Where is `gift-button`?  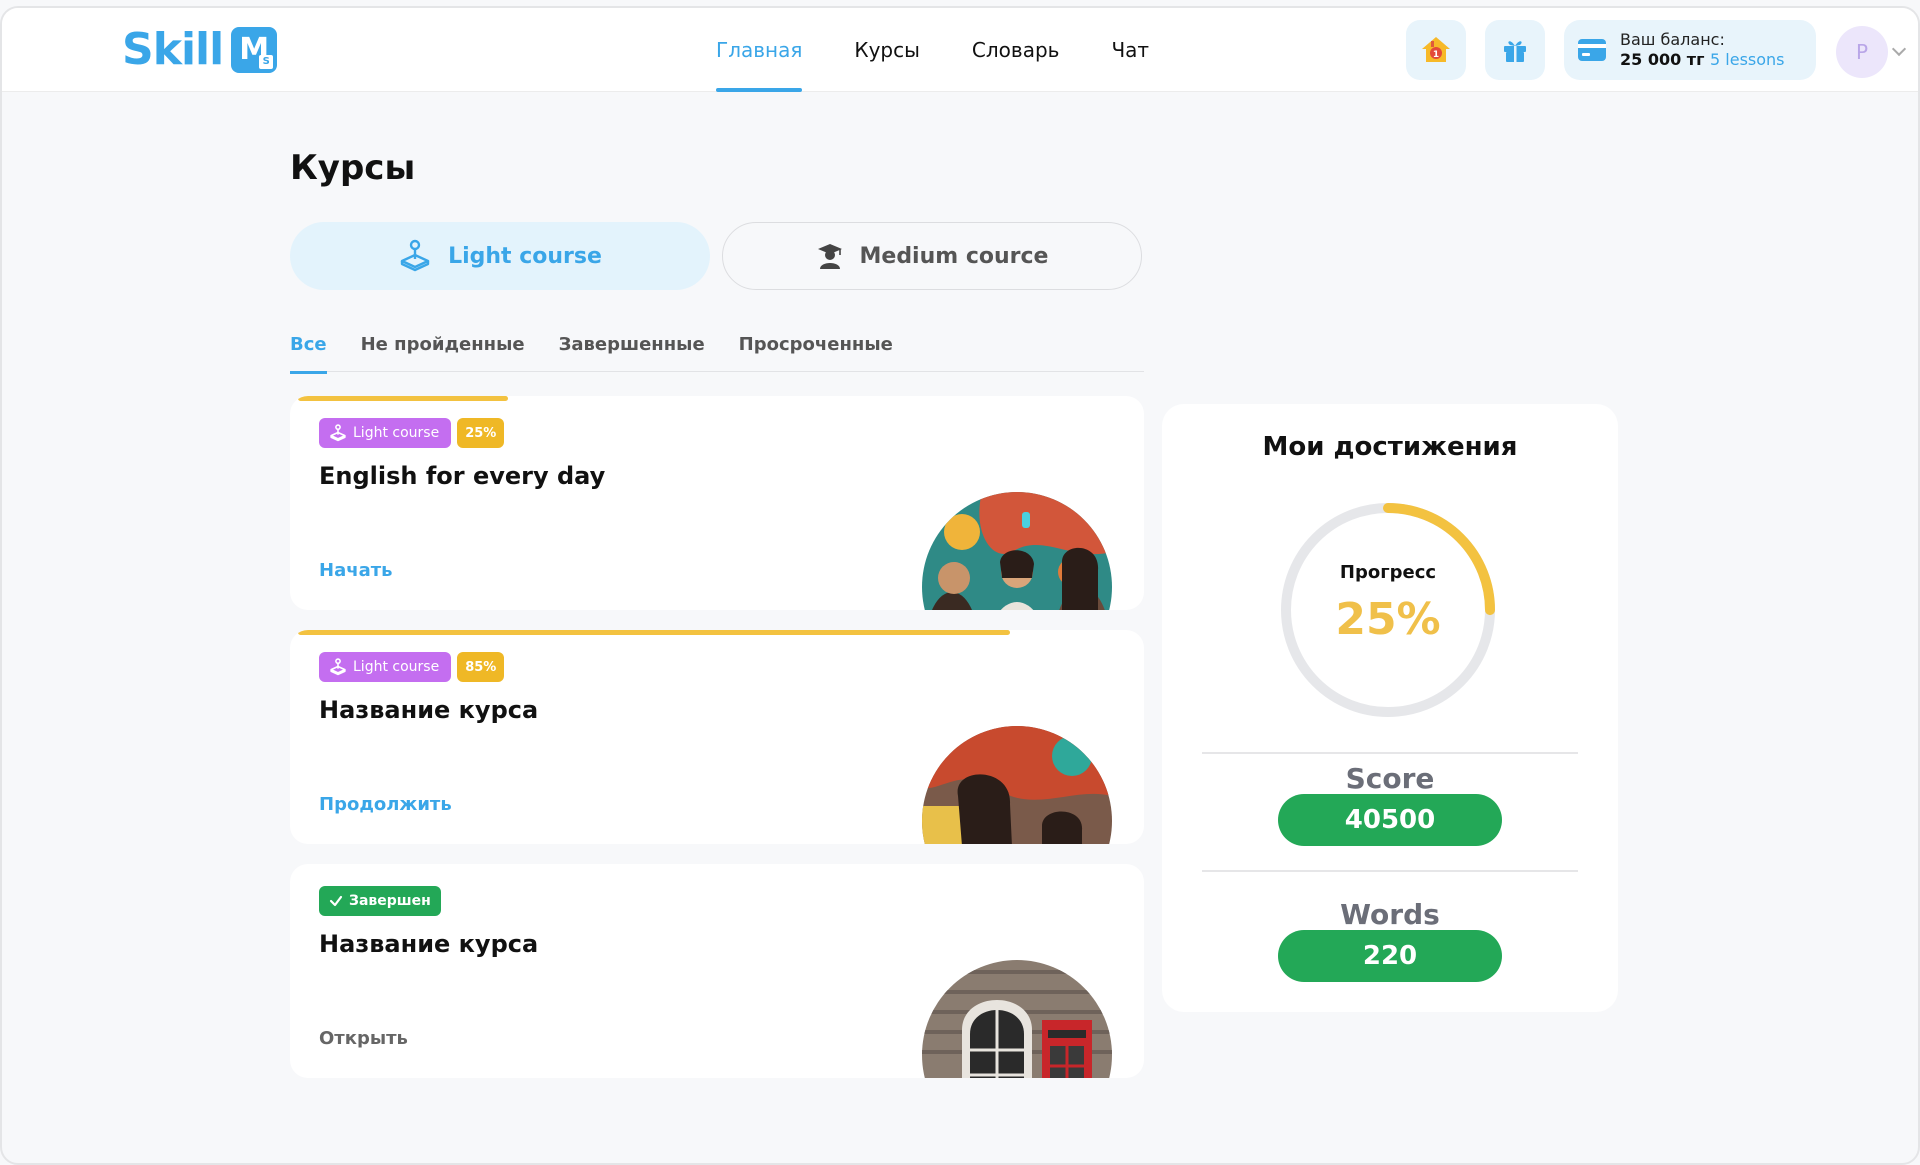
gift-button is located at coordinates (1515, 50).